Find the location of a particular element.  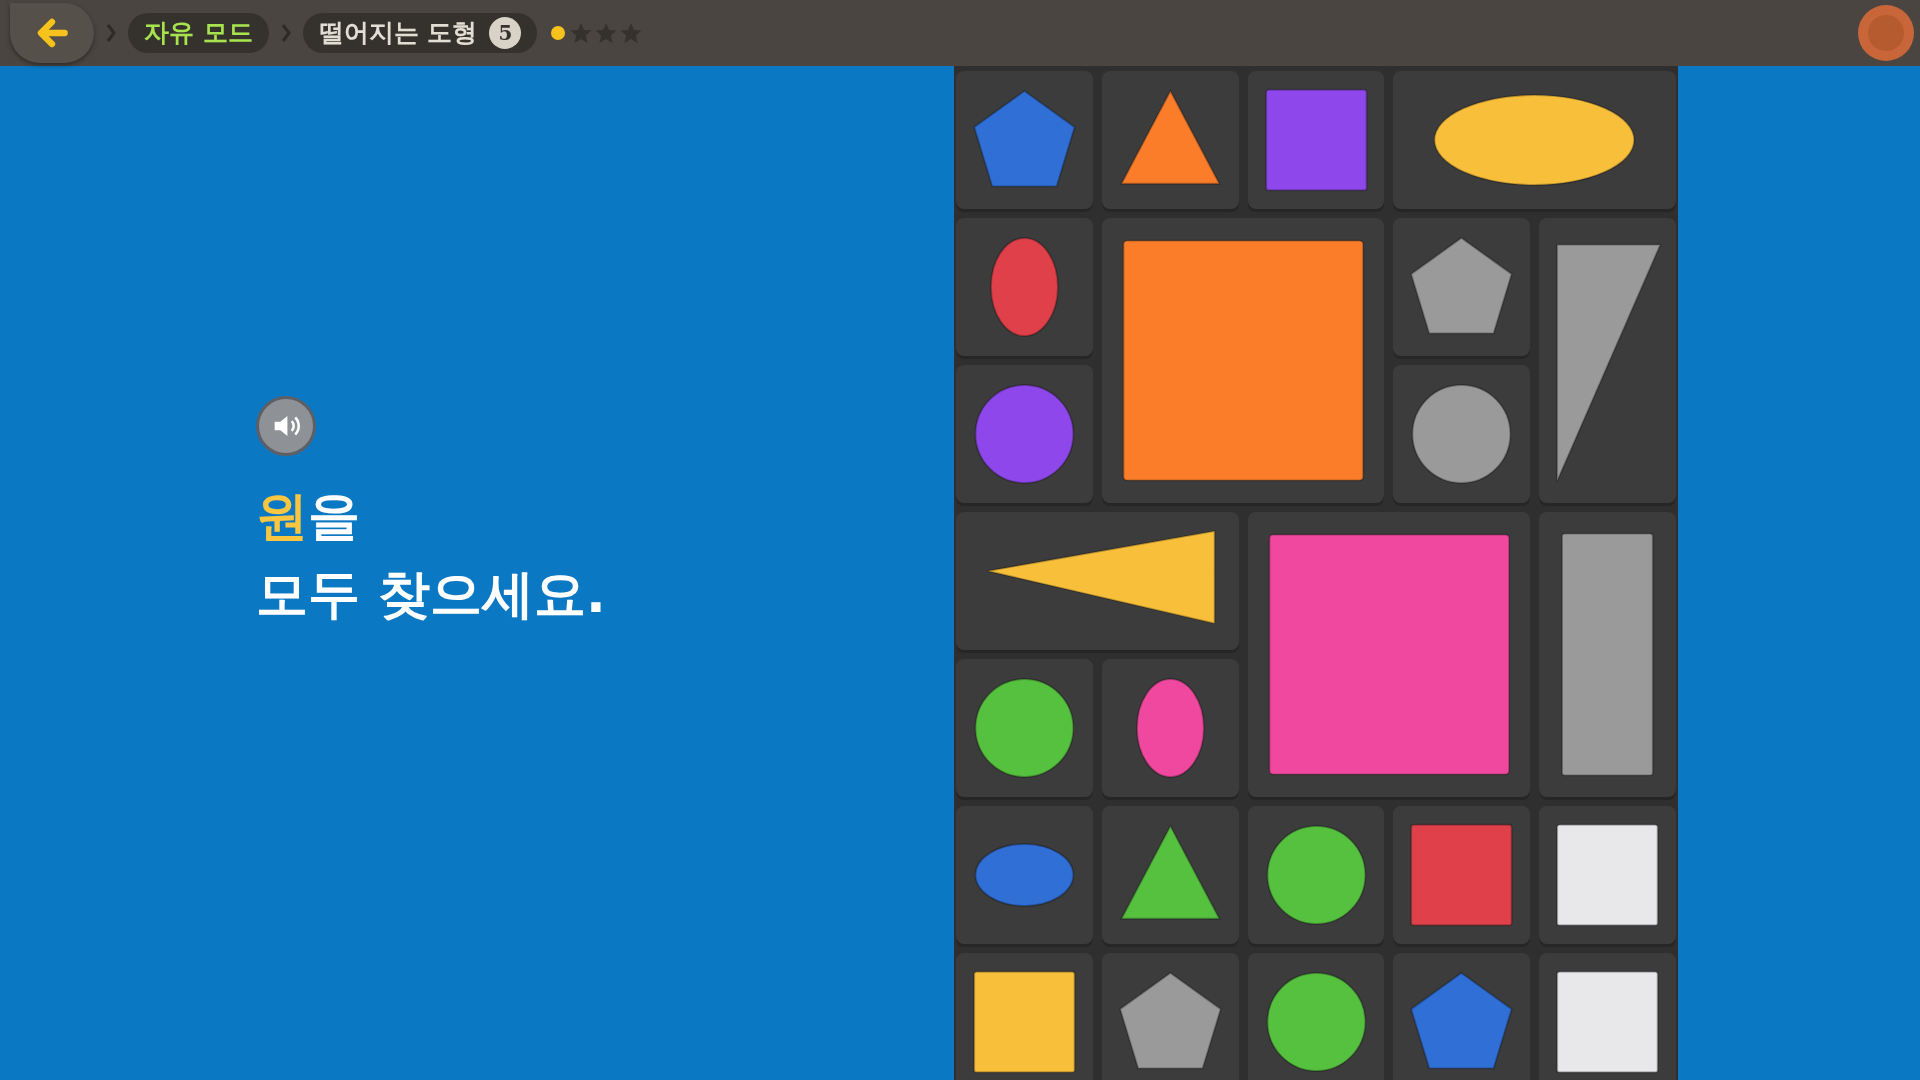

breadcrumb-label: 자유 모드 is located at coordinates (198, 33).